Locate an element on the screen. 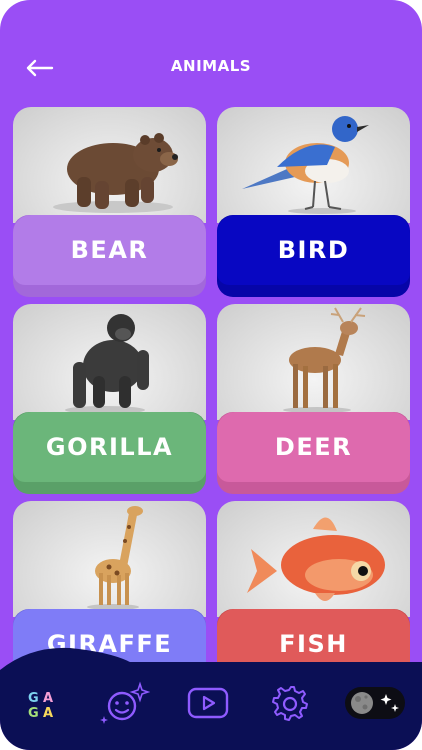 Image resolution: width=422 pixels, height=750 pixels. gear-icon is located at coordinates (290, 703).